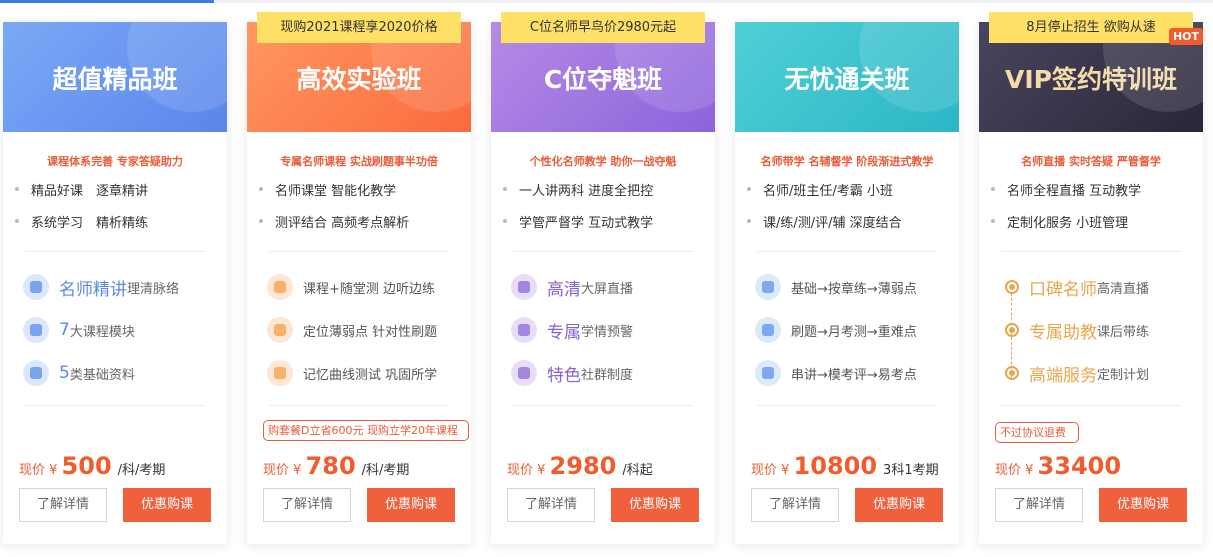 Image resolution: width=1213 pixels, height=557 pixels. What do you see at coordinates (1063, 375) in the screenshot?
I see `highlight-big: 高端服务` at bounding box center [1063, 375].